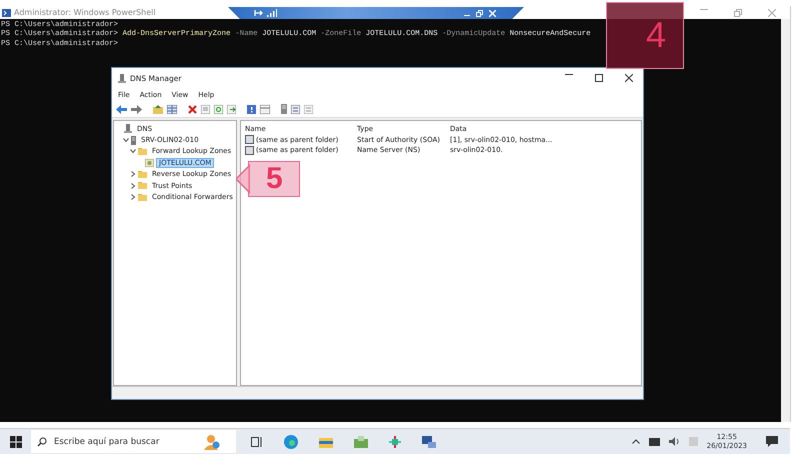 Image resolution: width=800 pixels, height=459 pixels. I want to click on forward-arrow-icon, so click(136, 109).